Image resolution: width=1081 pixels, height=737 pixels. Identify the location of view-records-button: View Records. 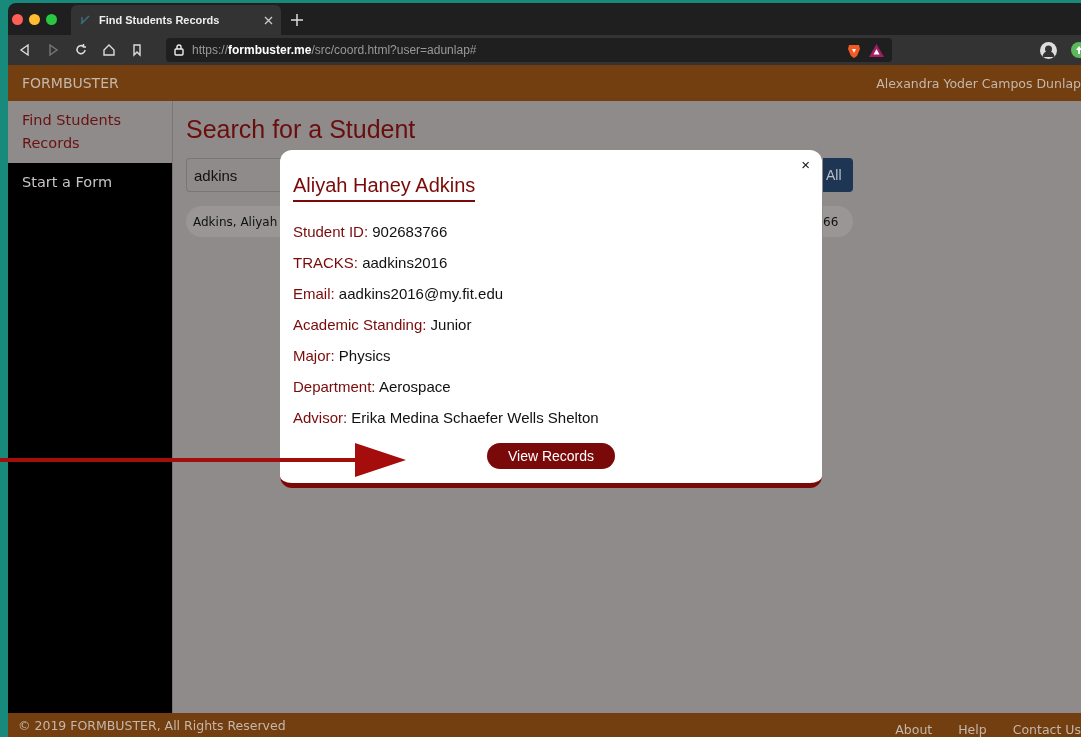
(551, 456).